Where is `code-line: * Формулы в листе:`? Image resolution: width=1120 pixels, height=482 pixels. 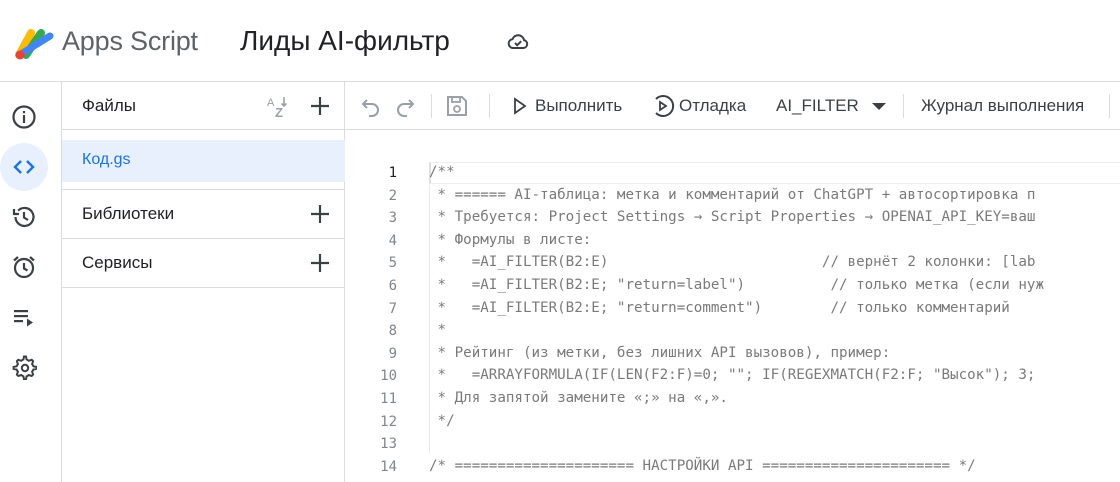 code-line: * Формулы в листе: is located at coordinates (510, 240).